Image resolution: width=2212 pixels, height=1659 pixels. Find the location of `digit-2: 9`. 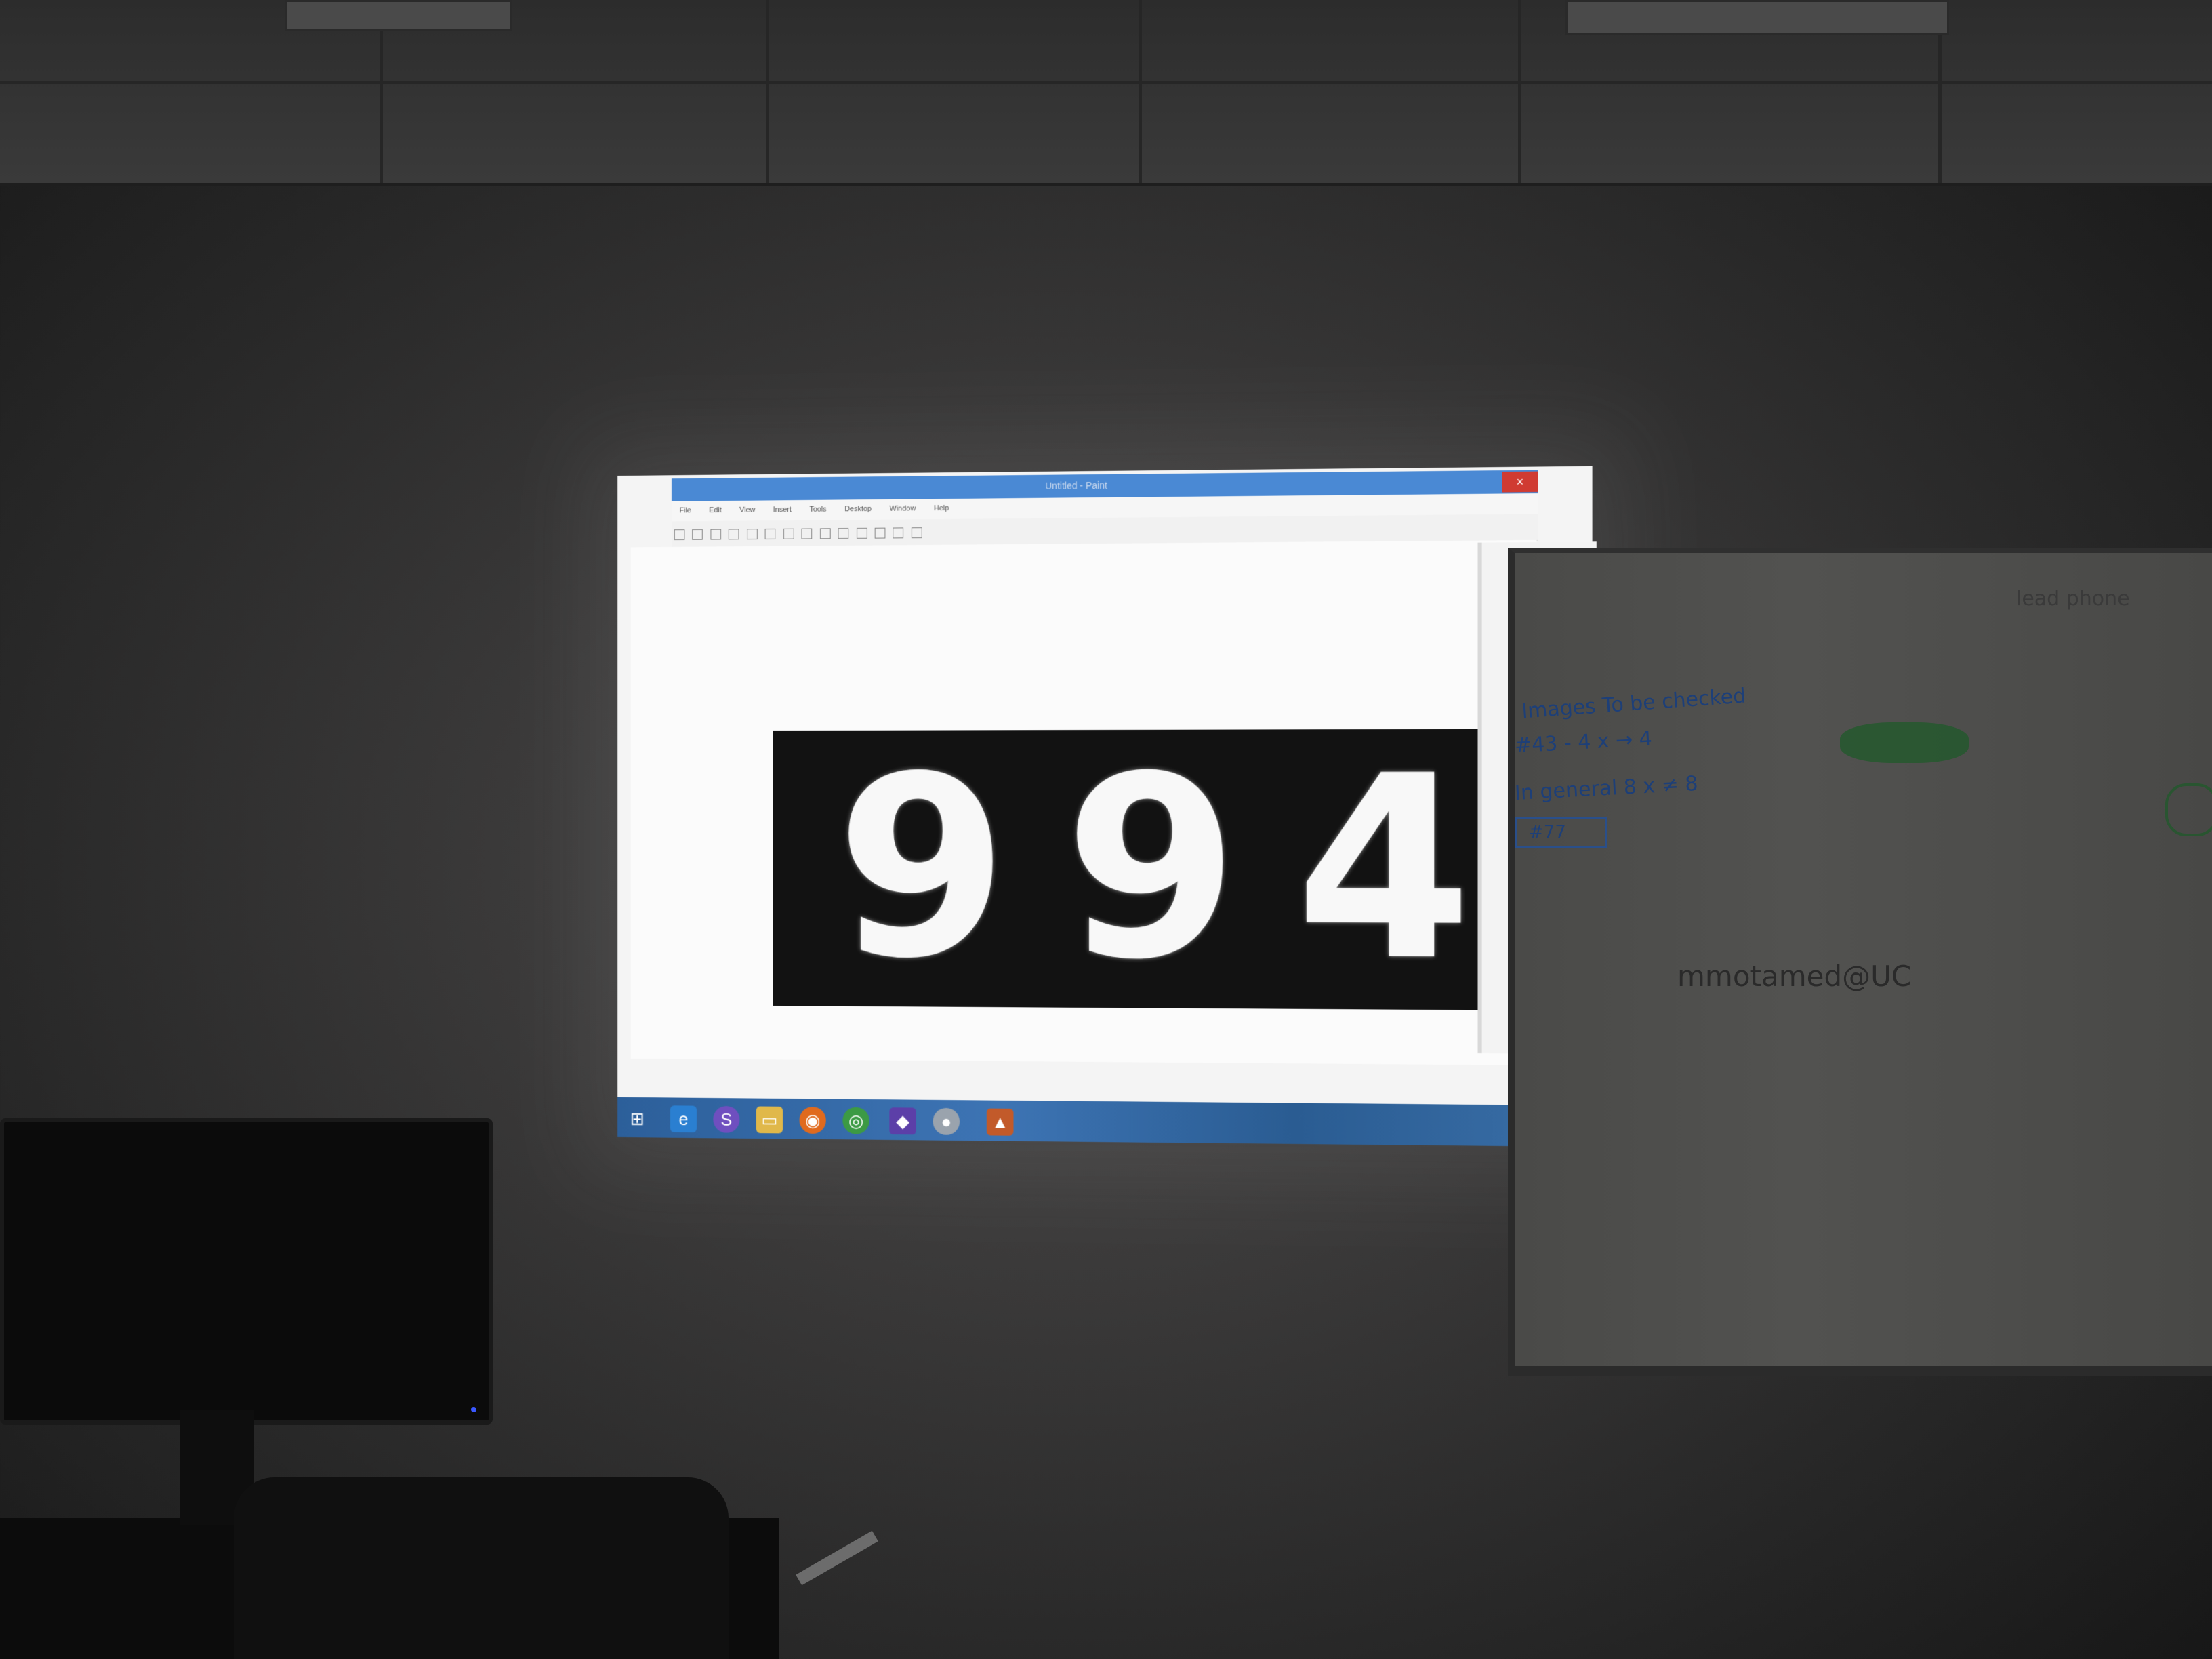

digit-2: 9 is located at coordinates (1151, 869).